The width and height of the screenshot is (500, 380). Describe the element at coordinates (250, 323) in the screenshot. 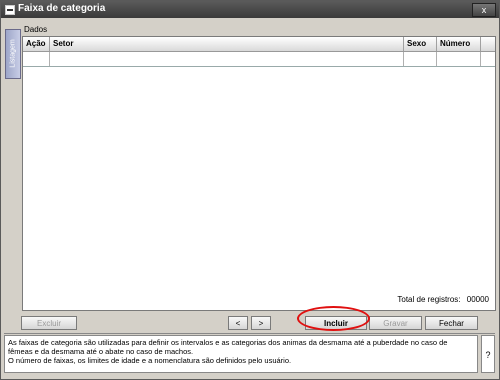

I see `button-bar: Excluir < > Incluir Gravar Fechar` at that location.